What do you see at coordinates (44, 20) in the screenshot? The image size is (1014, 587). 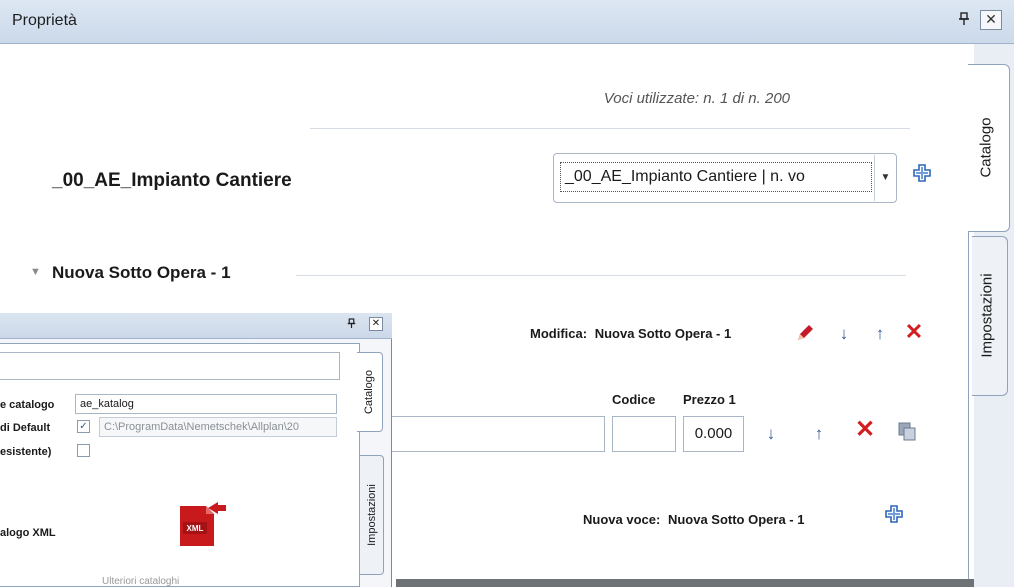 I see `window-title: Proprietà` at bounding box center [44, 20].